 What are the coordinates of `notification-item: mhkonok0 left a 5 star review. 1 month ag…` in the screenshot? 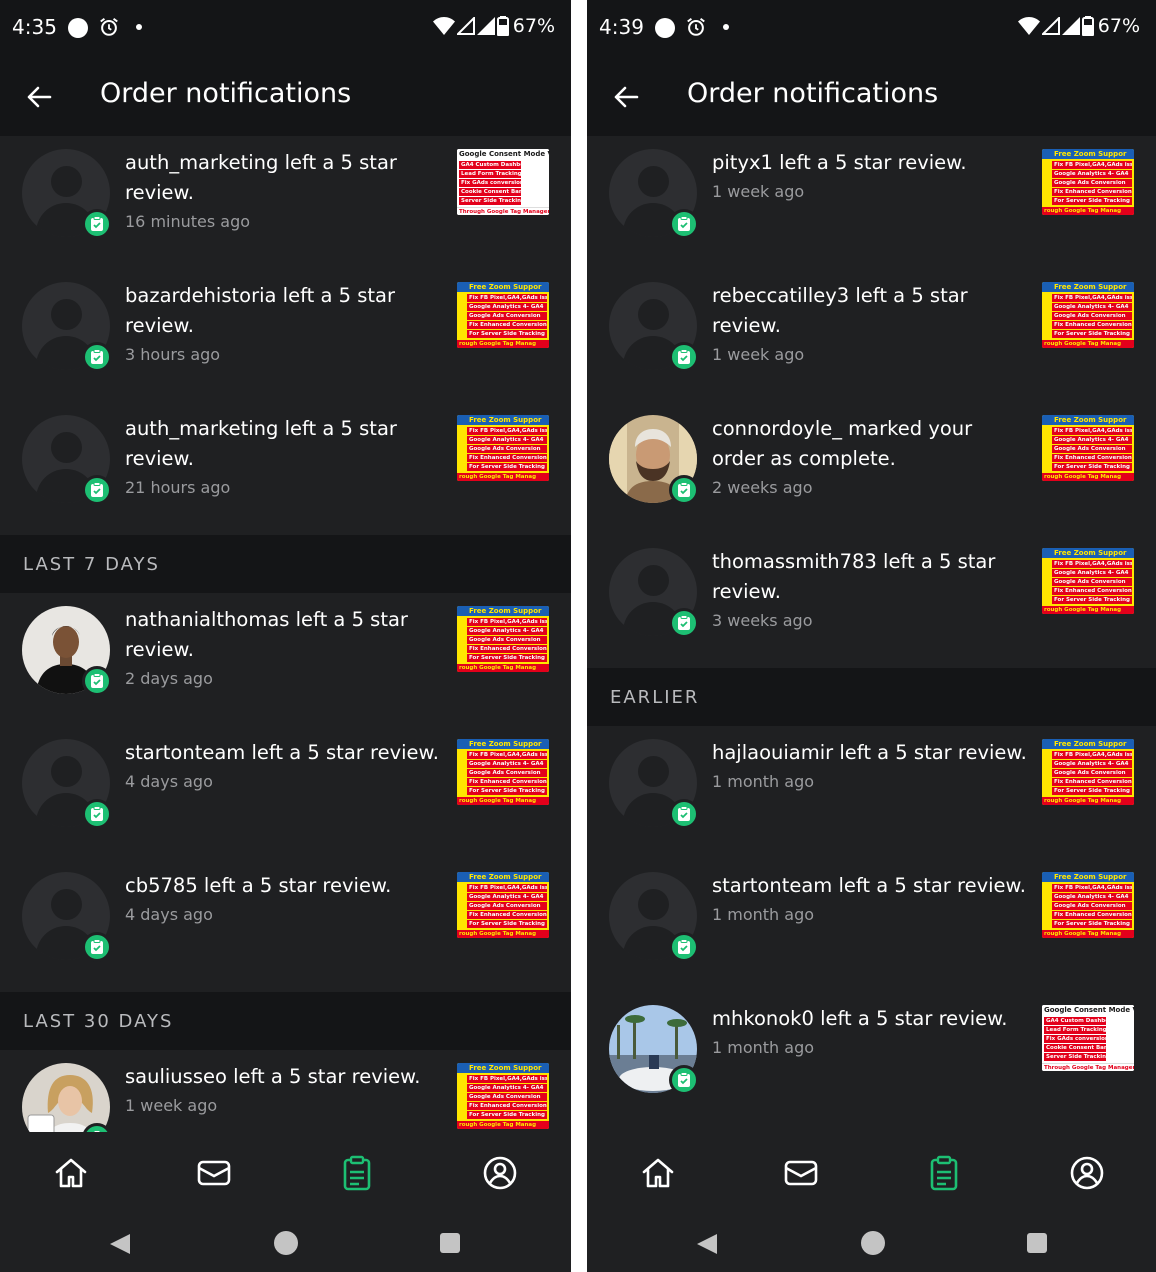 It's located at (871, 1058).